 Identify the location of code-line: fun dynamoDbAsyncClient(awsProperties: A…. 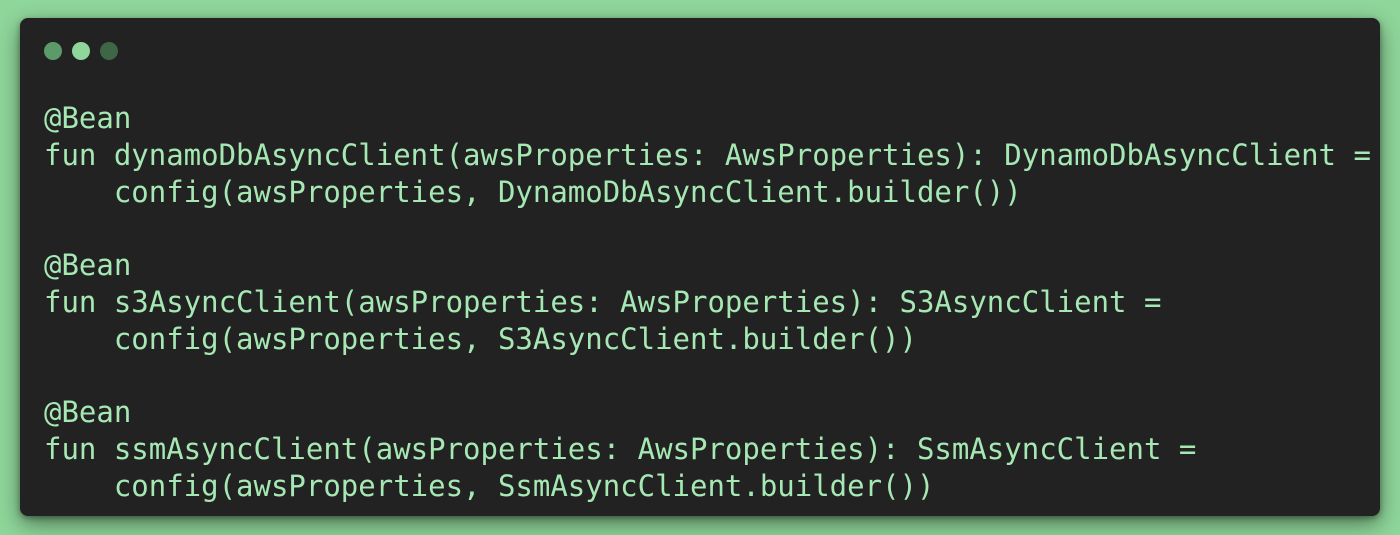
(707, 154).